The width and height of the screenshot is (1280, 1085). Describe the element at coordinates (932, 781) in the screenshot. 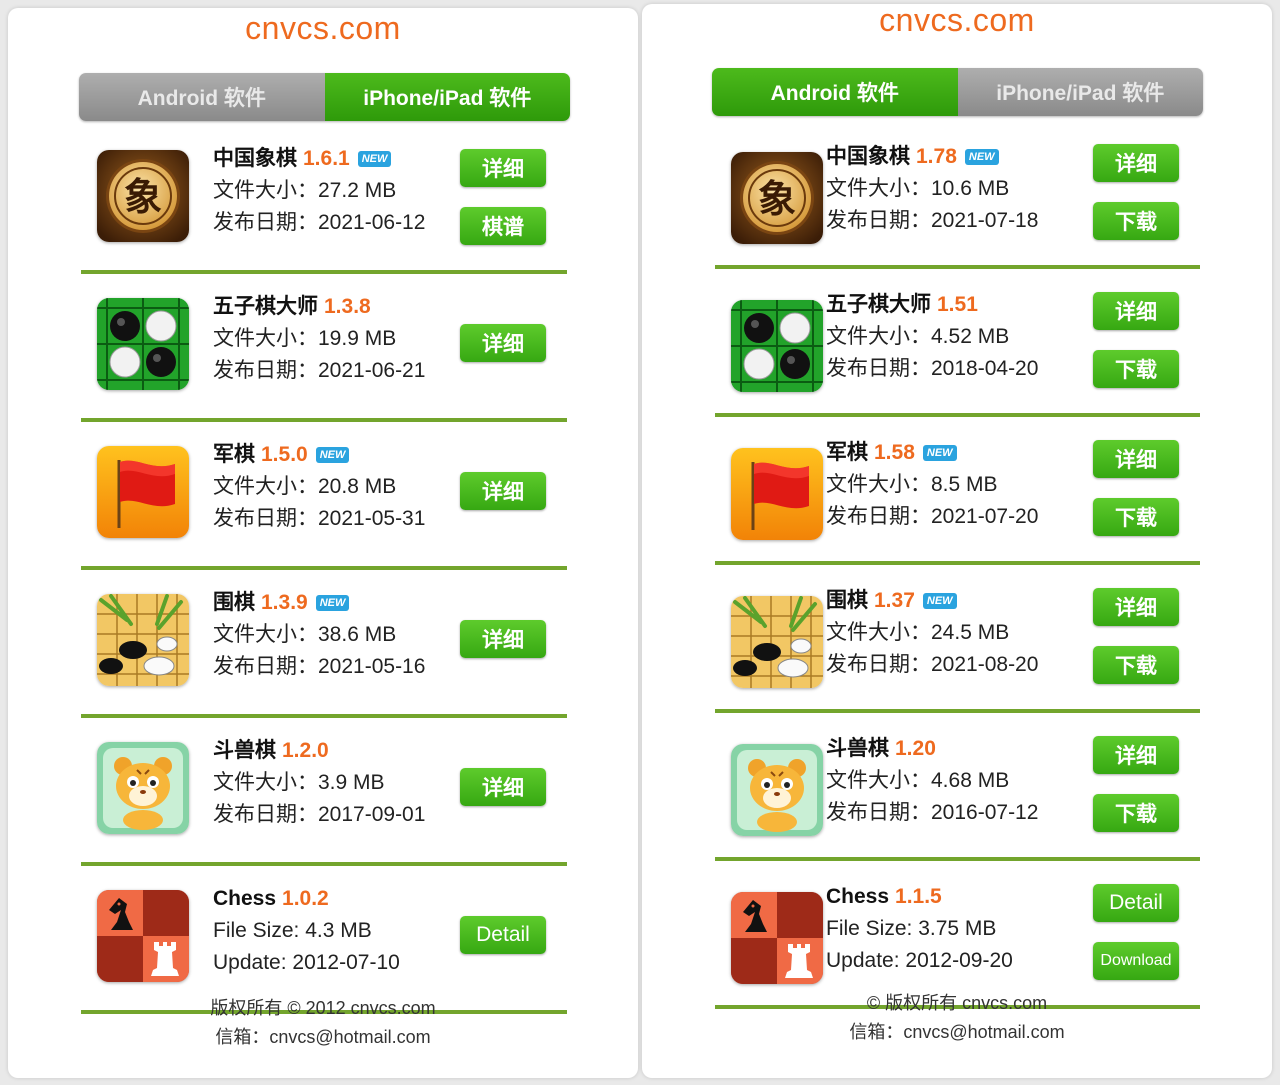

I see `app-info: 斗兽棋 1.20 文件大小：4.68 MB 发布日期：2016-07-12` at that location.